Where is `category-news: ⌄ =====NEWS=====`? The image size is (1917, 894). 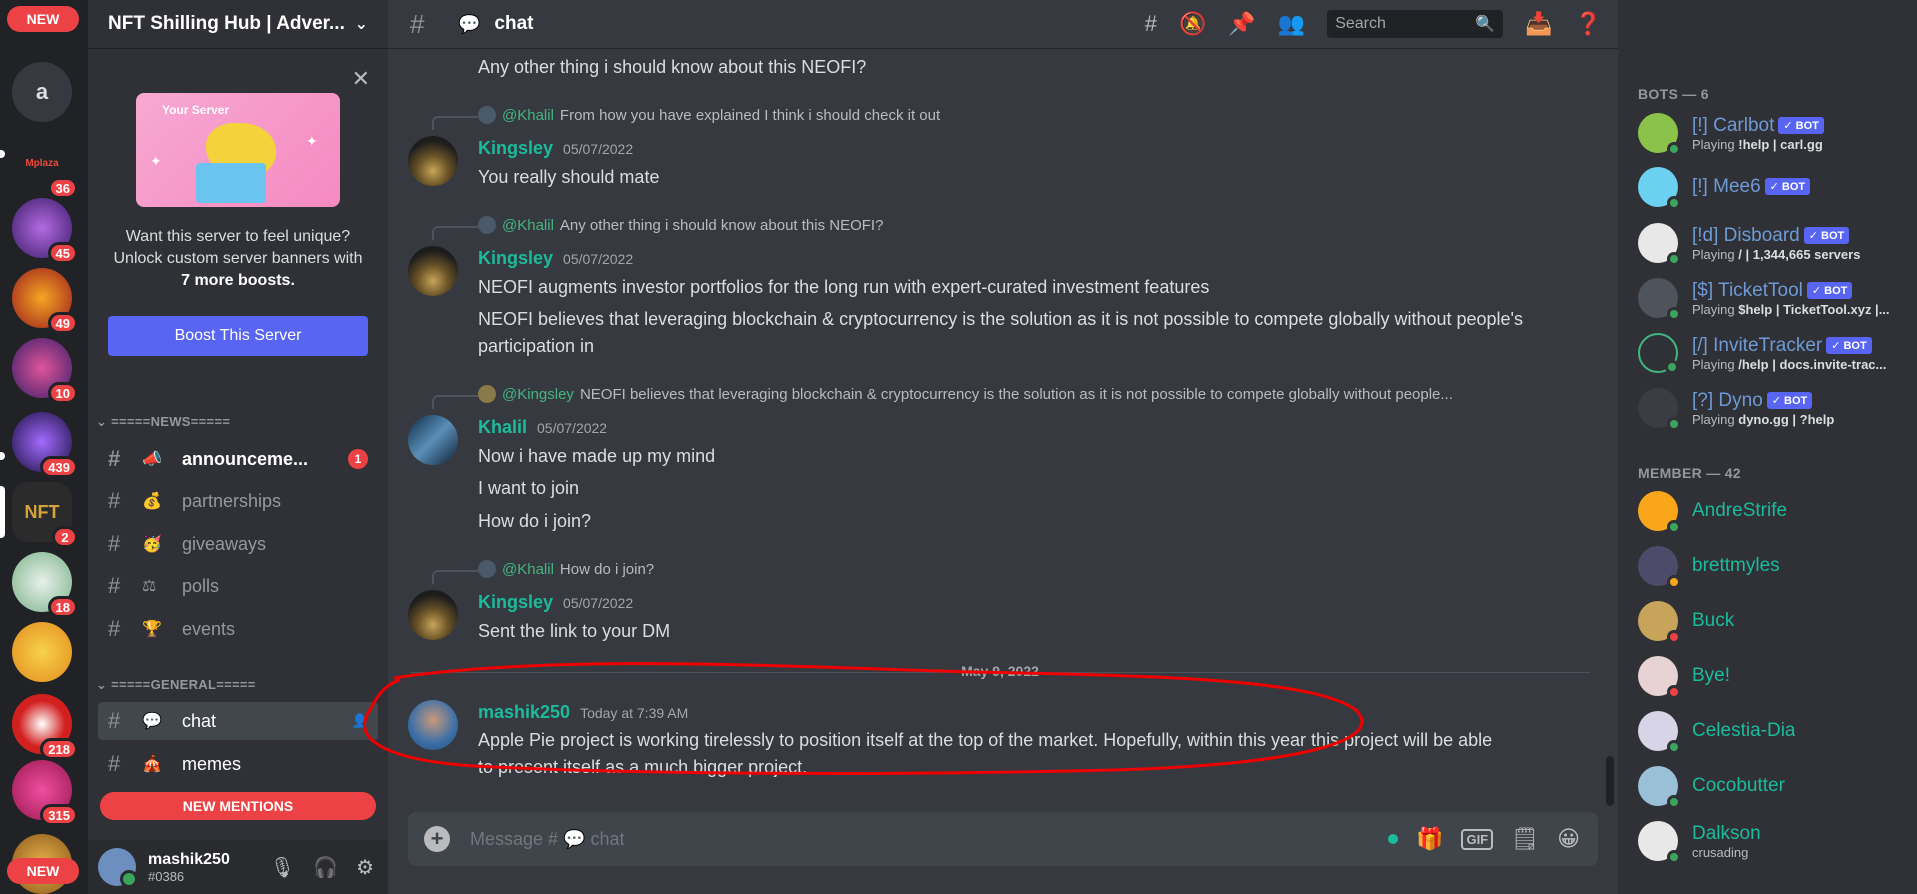 category-news: ⌄ =====NEWS===== is located at coordinates (163, 422).